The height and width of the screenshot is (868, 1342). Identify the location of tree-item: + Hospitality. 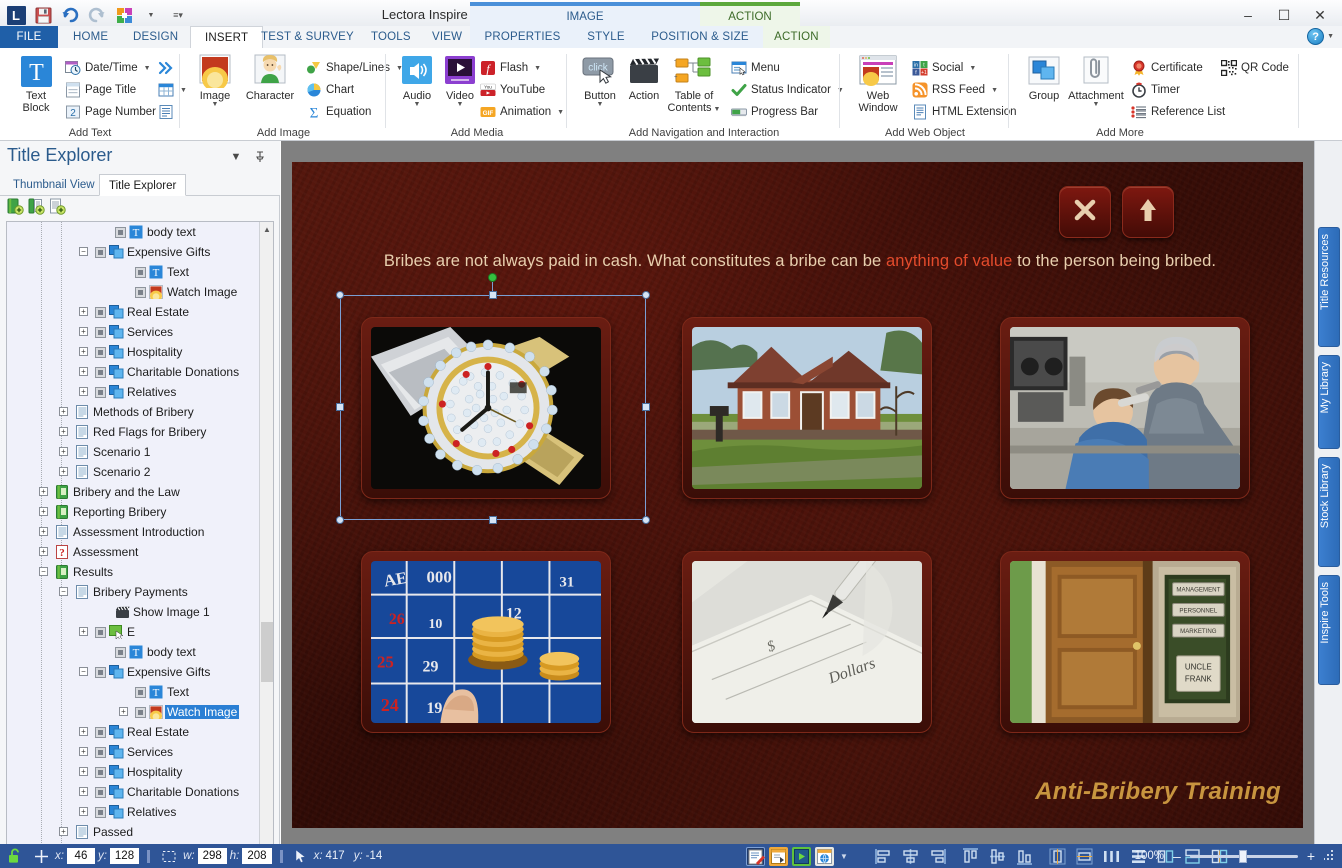
(133, 352).